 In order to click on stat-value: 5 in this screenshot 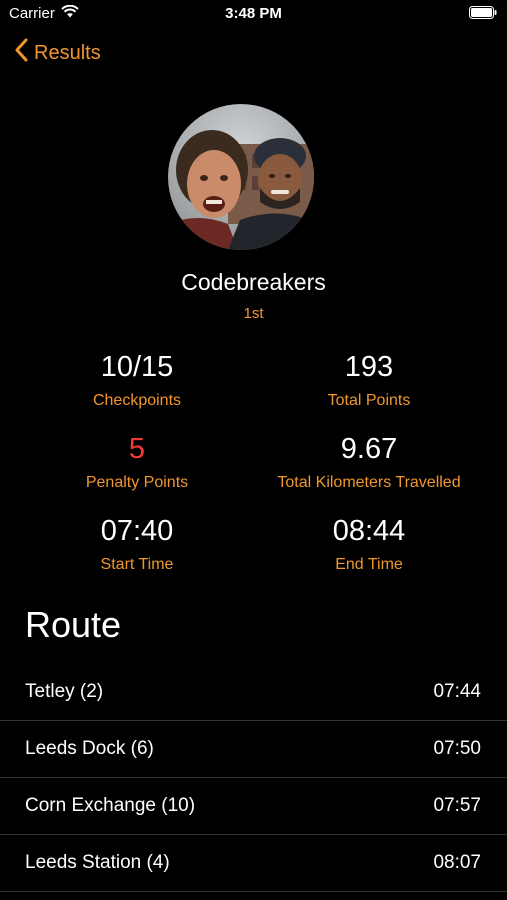, I will do `click(137, 449)`.